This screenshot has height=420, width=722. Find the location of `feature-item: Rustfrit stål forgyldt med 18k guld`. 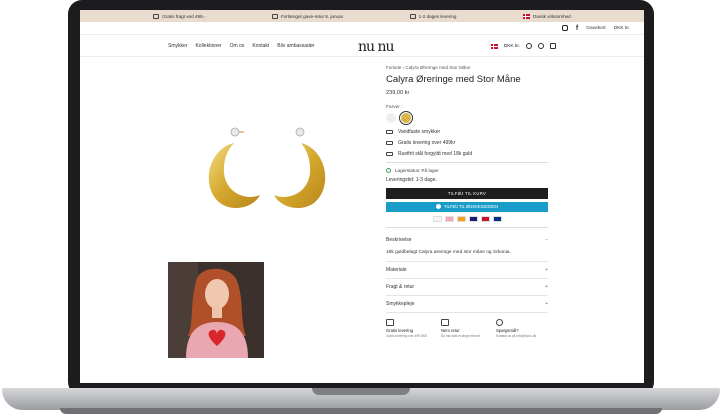

feature-item: Rustfrit stål forgyldt med 18k guld is located at coordinates (467, 154).